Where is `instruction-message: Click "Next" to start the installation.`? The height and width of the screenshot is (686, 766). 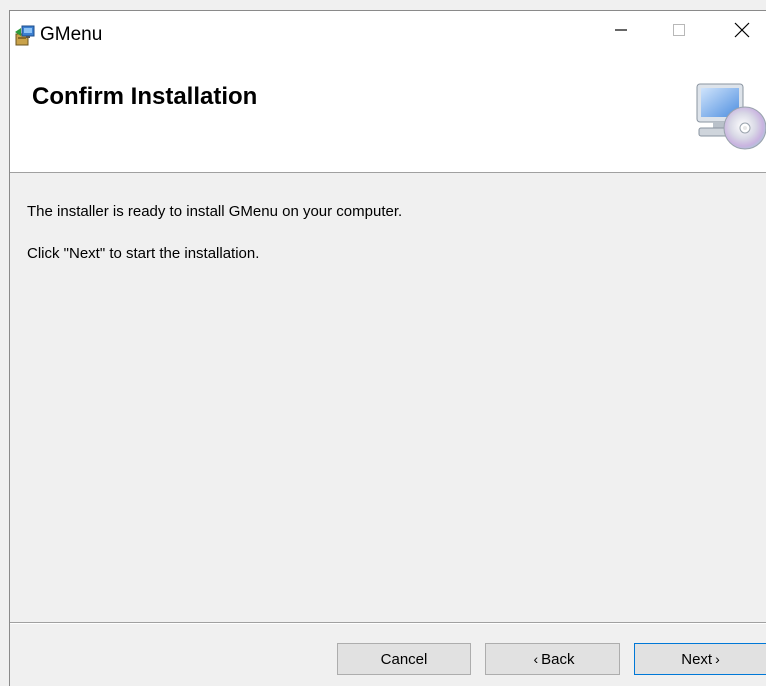
instruction-message: Click "Next" to start the installation. is located at coordinates (143, 253).